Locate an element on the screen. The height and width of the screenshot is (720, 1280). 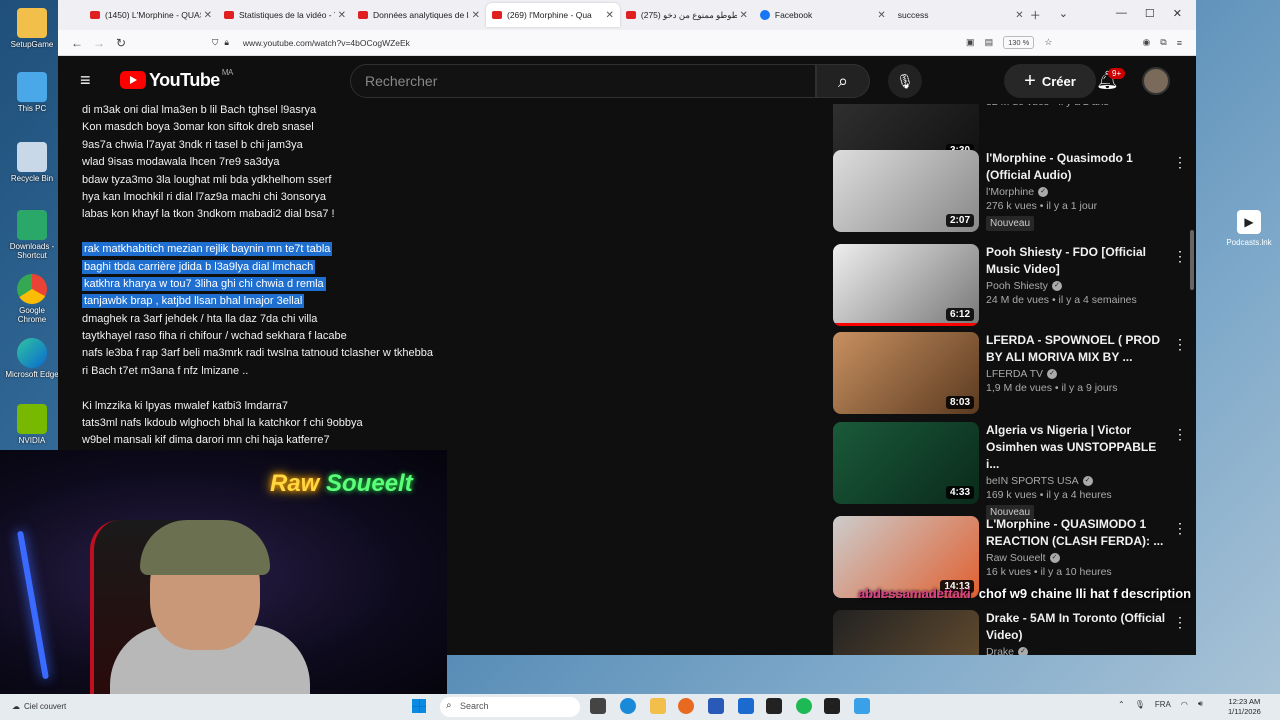
avatar is located at coordinates (1156, 81).